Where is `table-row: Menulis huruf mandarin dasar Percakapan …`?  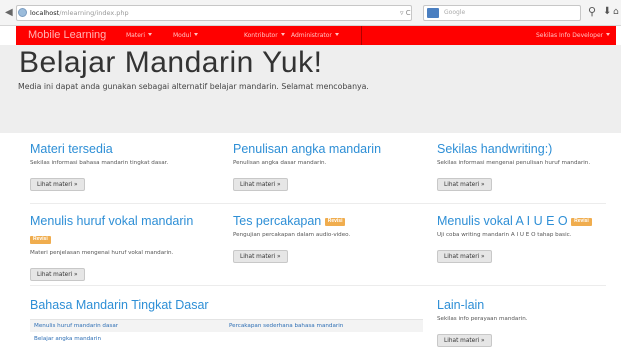 table-row: Menulis huruf mandarin dasar Percakapan … is located at coordinates (226, 325).